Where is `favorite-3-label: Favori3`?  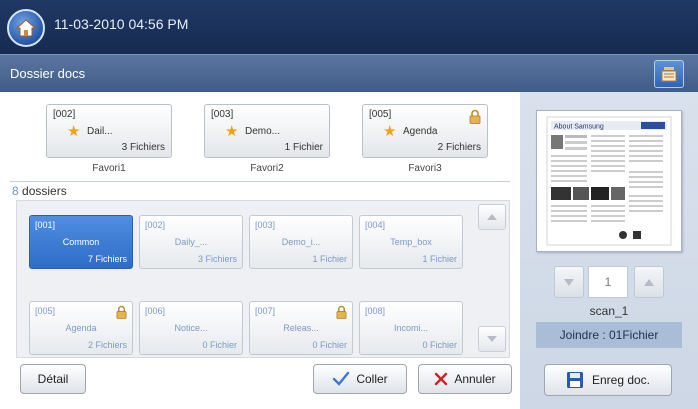 favorite-3-label: Favori3 is located at coordinates (425, 168).